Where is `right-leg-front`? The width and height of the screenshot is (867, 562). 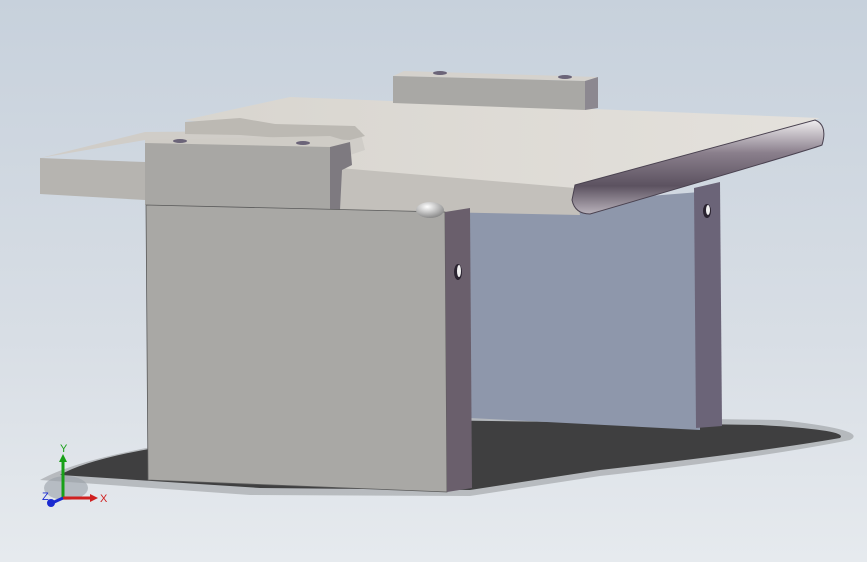 right-leg-front is located at coordinates (708, 305).